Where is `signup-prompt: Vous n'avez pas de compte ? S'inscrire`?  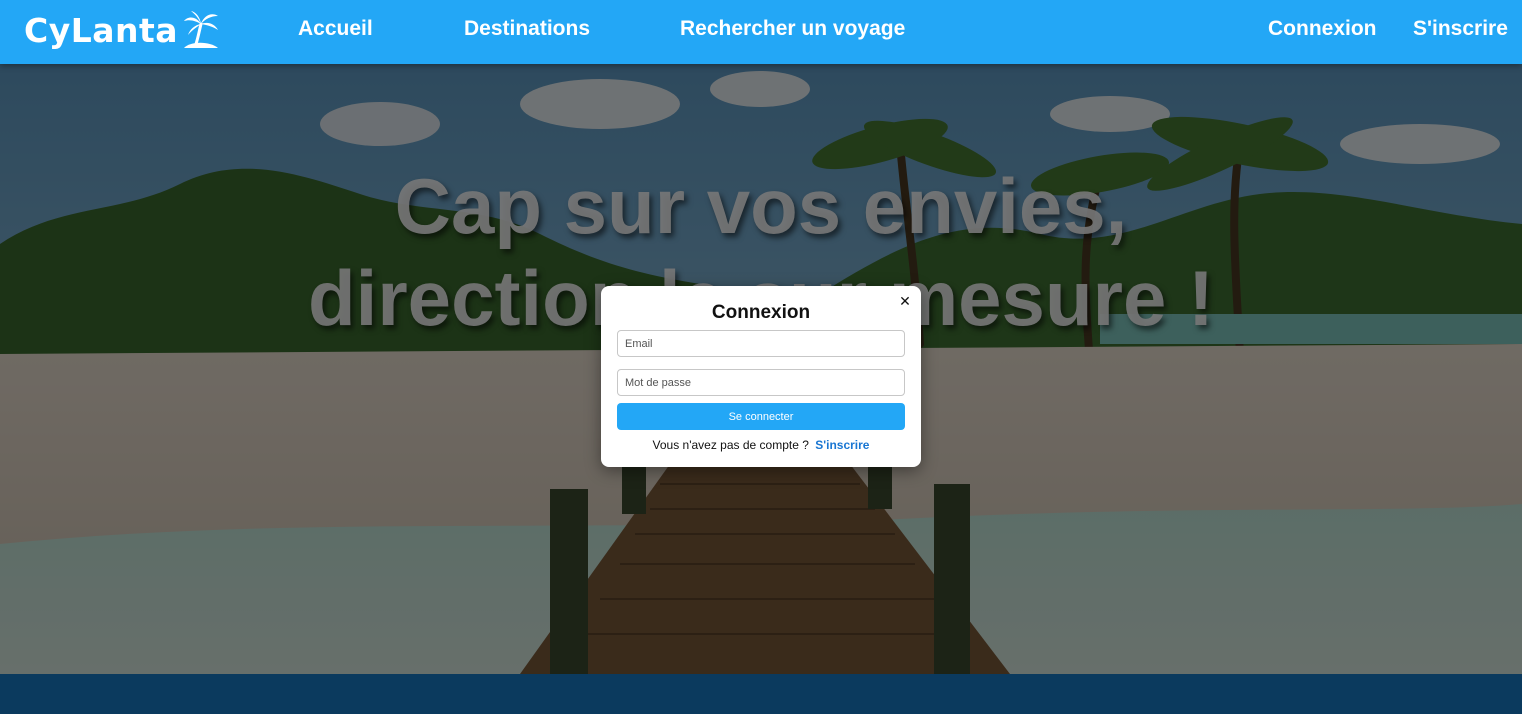 signup-prompt: Vous n'avez pas de compte ? S'inscrire is located at coordinates (761, 445).